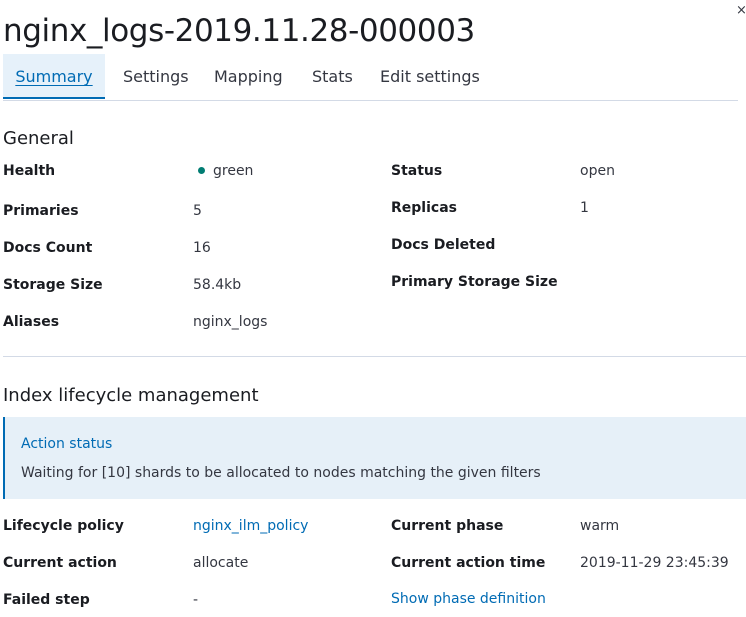 The width and height of the screenshot is (746, 617). I want to click on status-value: open, so click(597, 171).